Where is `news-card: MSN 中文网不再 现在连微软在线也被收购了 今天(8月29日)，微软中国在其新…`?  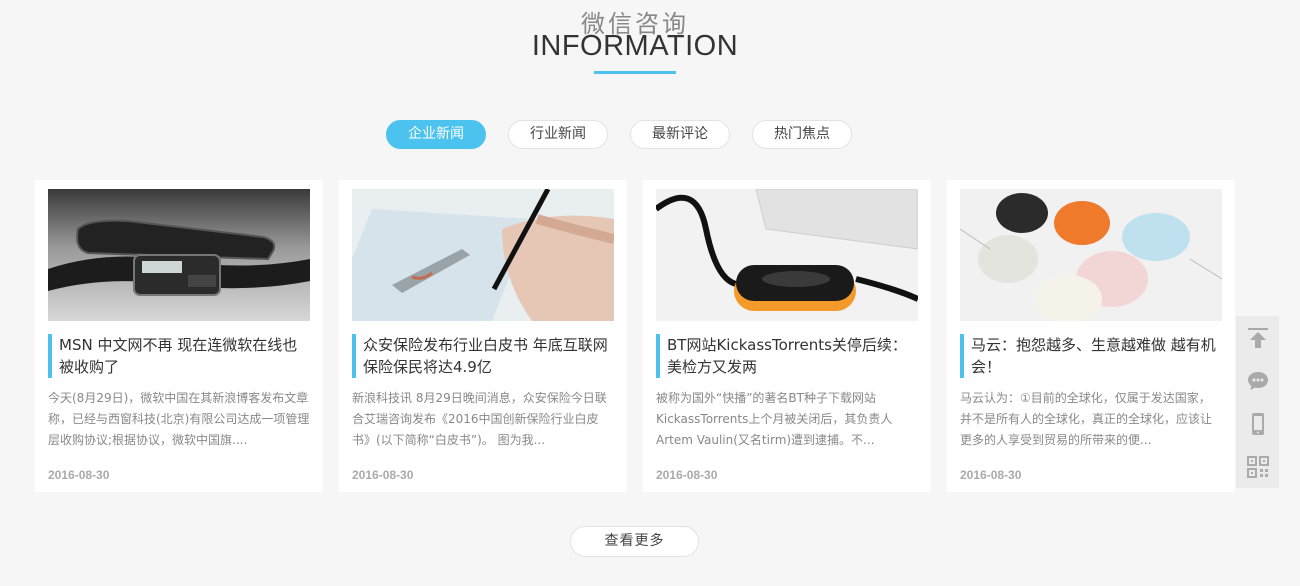
news-card: MSN 中文网不再 现在连微软在线也被收购了 今天(8月29日)，微软中国在其新… is located at coordinates (179, 336).